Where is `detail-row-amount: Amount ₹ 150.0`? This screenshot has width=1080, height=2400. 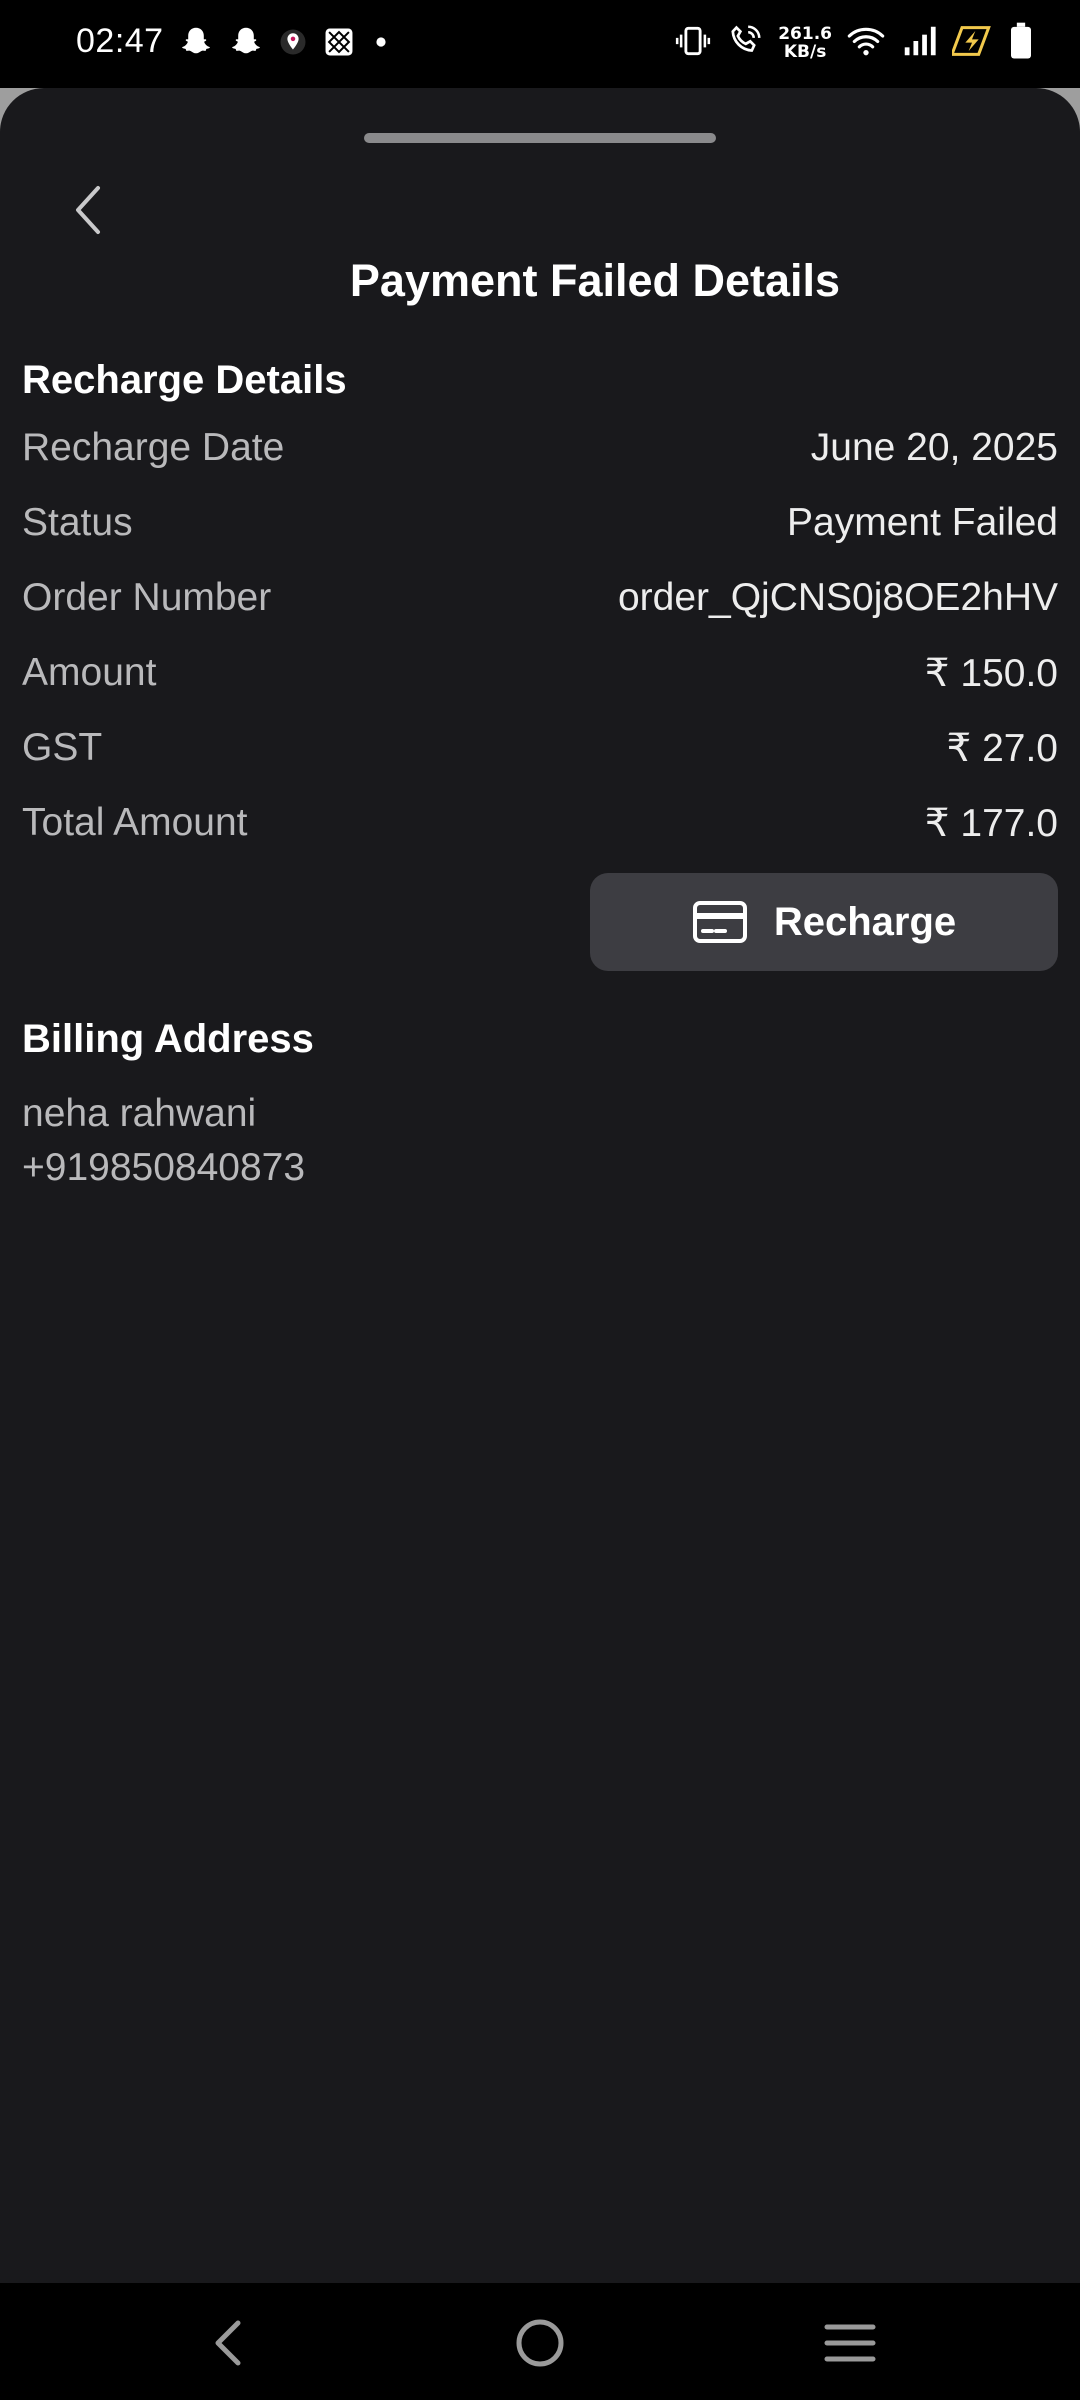 detail-row-amount: Amount ₹ 150.0 is located at coordinates (540, 673).